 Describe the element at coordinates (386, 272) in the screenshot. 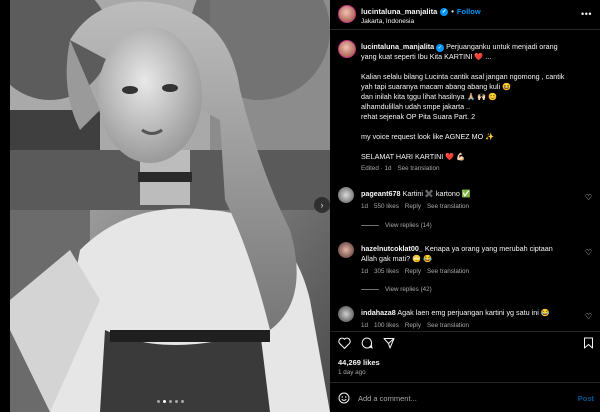

I see `comment-likes: 305 likes` at that location.